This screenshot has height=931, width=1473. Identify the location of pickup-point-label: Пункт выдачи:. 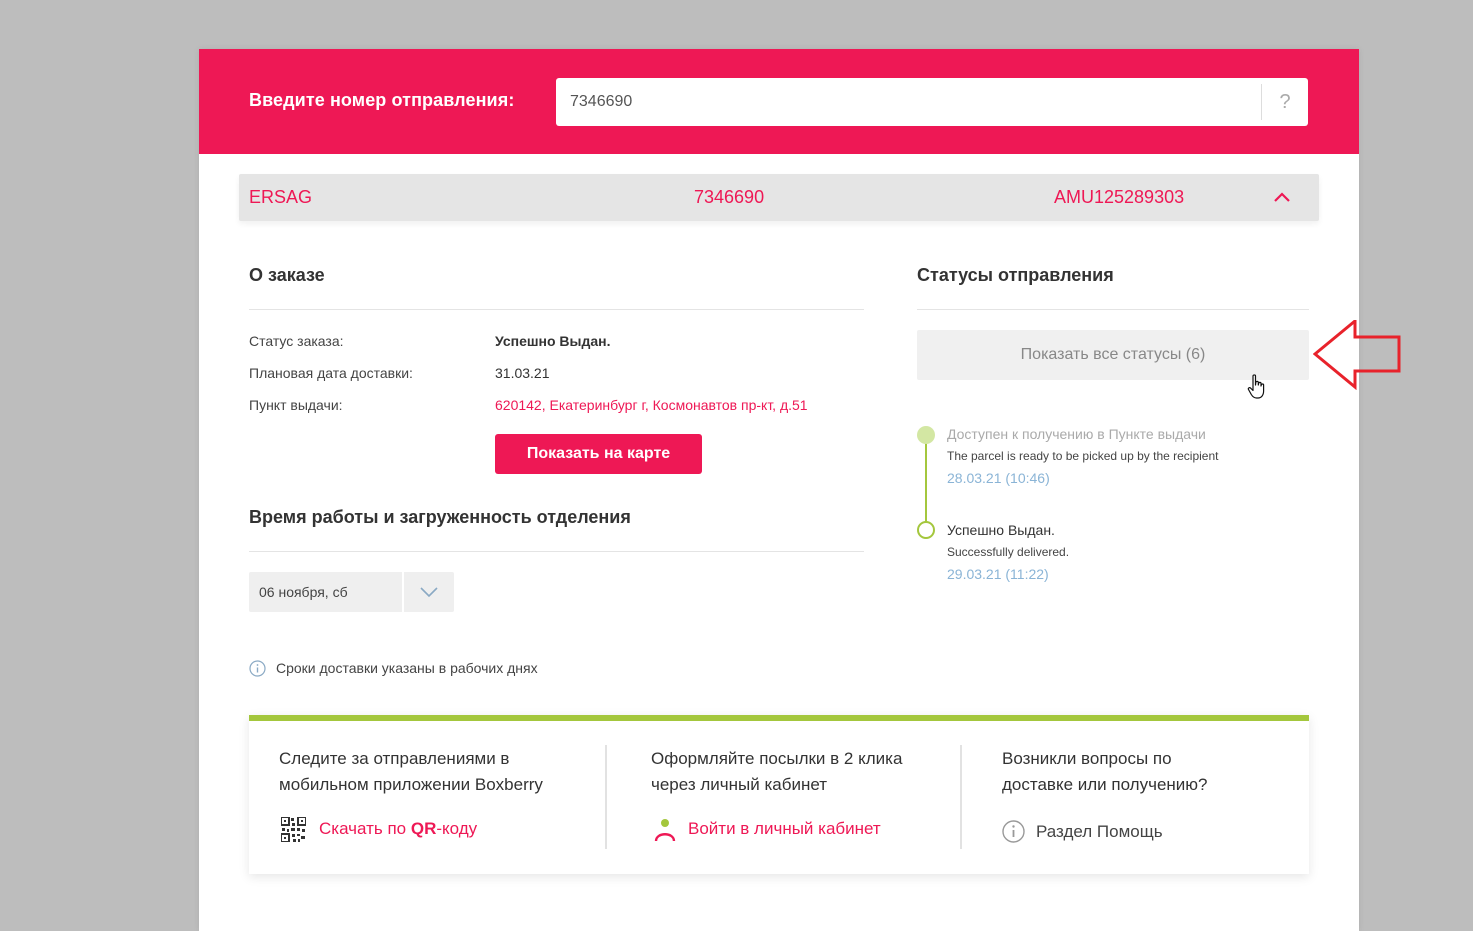
(296, 405).